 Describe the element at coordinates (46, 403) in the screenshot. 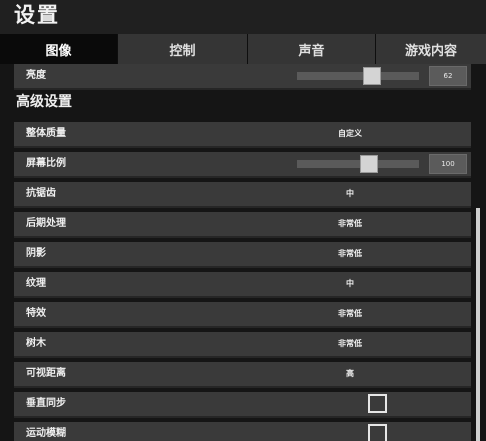

I see `setting-label: 垂直同步` at that location.